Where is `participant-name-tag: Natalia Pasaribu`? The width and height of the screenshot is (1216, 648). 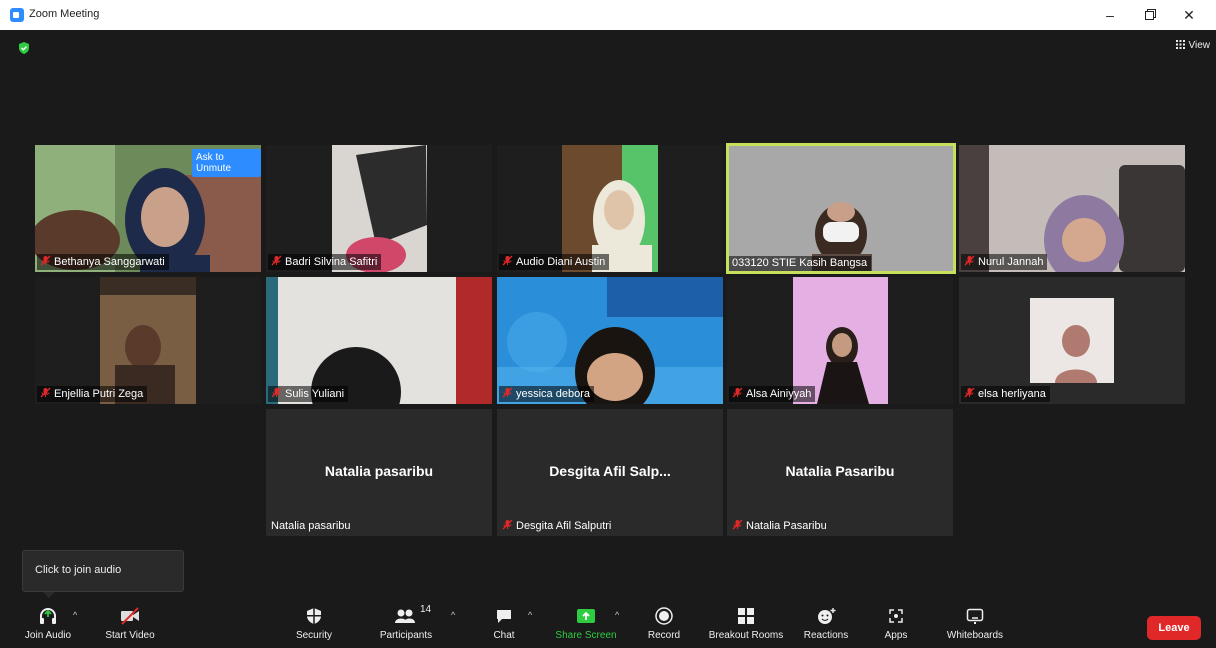
participant-name-tag: Natalia Pasaribu is located at coordinates (780, 526).